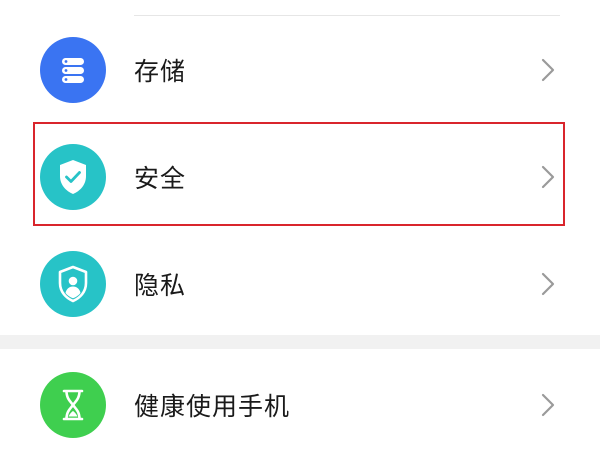 The height and width of the screenshot is (450, 600). What do you see at coordinates (300, 342) in the screenshot?
I see `section-separator` at bounding box center [300, 342].